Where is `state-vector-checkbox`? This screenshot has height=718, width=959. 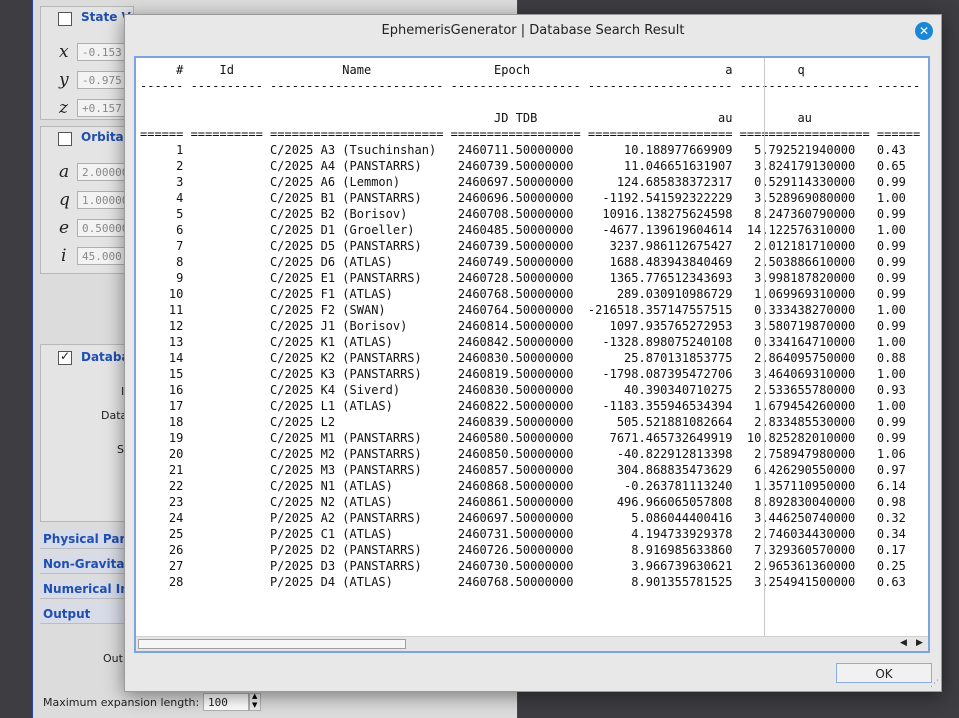 state-vector-checkbox is located at coordinates (65, 19).